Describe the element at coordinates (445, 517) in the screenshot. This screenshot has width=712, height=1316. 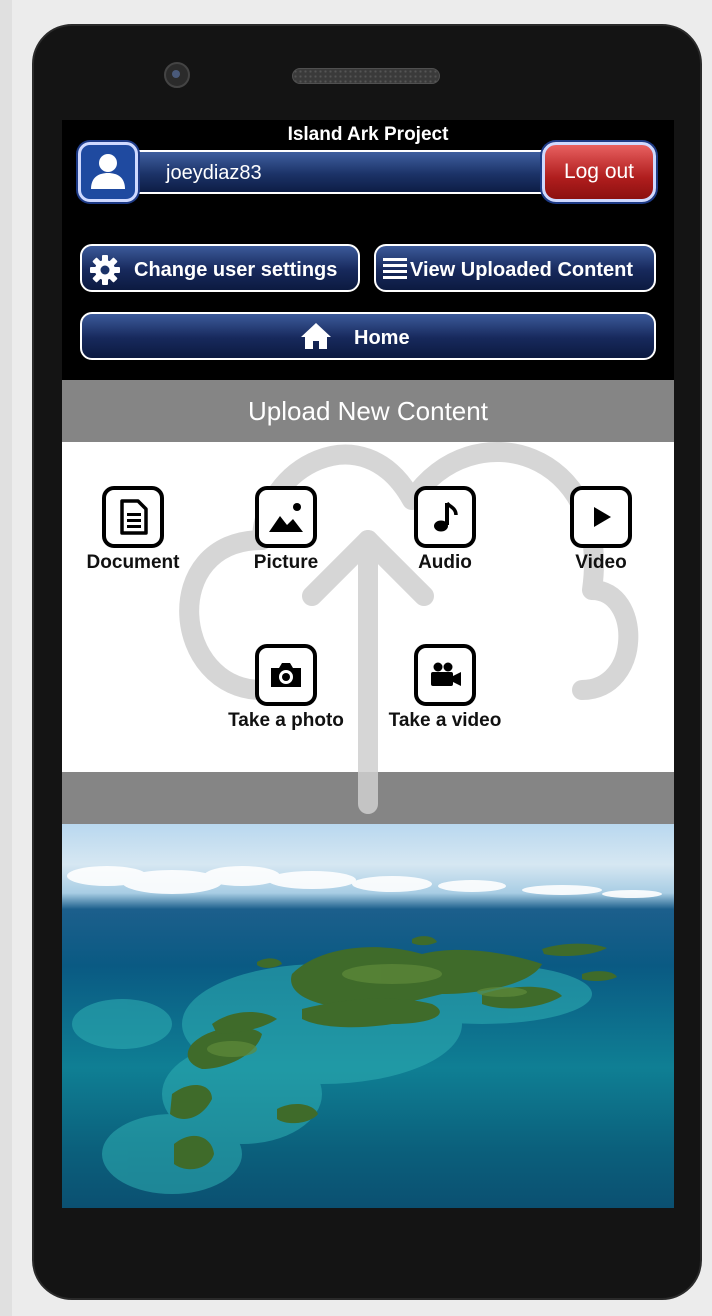
I see `audio-icon` at that location.